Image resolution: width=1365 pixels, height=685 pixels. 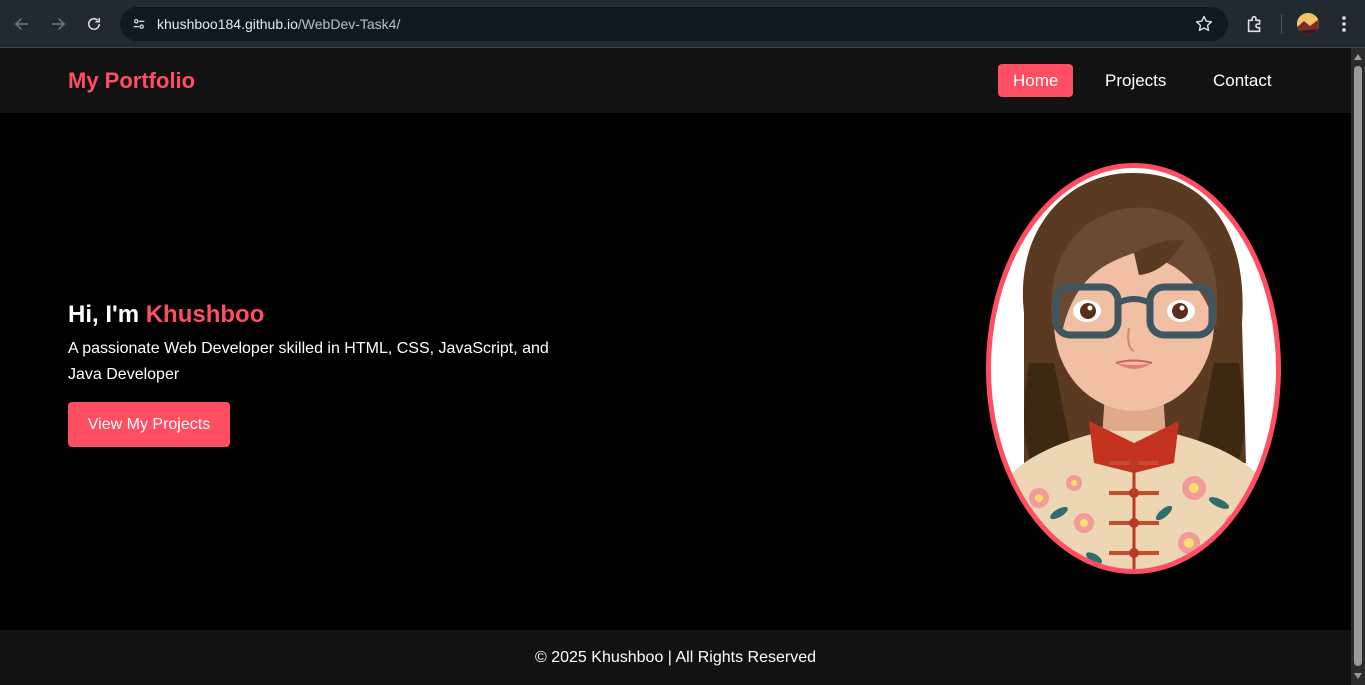 What do you see at coordinates (227, 24) in the screenshot?
I see `url-host: khushboo184.github.io` at bounding box center [227, 24].